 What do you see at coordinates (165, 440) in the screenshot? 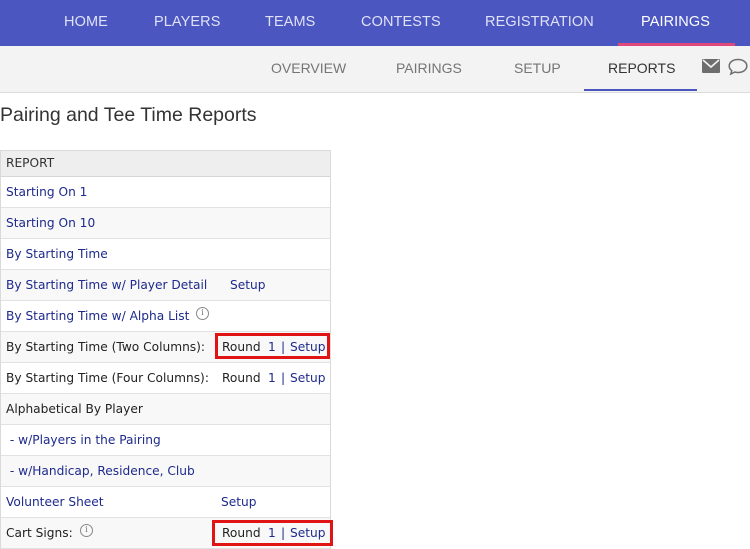
I see `table-row: - w/Players in the Pairing` at bounding box center [165, 440].